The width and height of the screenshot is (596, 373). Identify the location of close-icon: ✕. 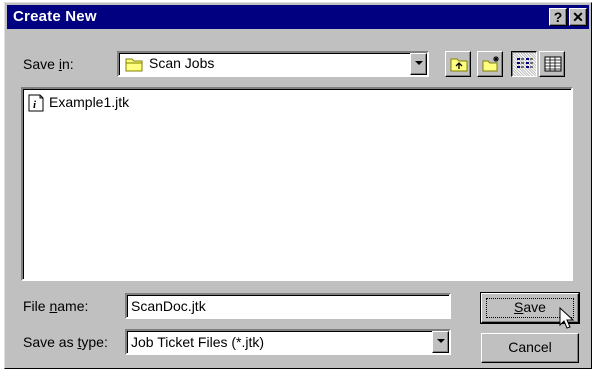
(578, 17).